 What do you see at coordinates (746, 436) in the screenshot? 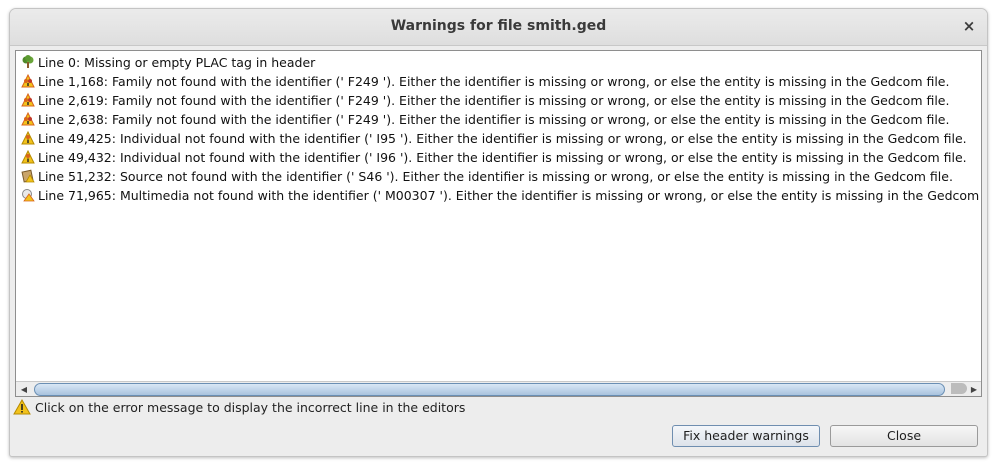
I see `fix-header-warnings-button: Fix header warnings` at bounding box center [746, 436].